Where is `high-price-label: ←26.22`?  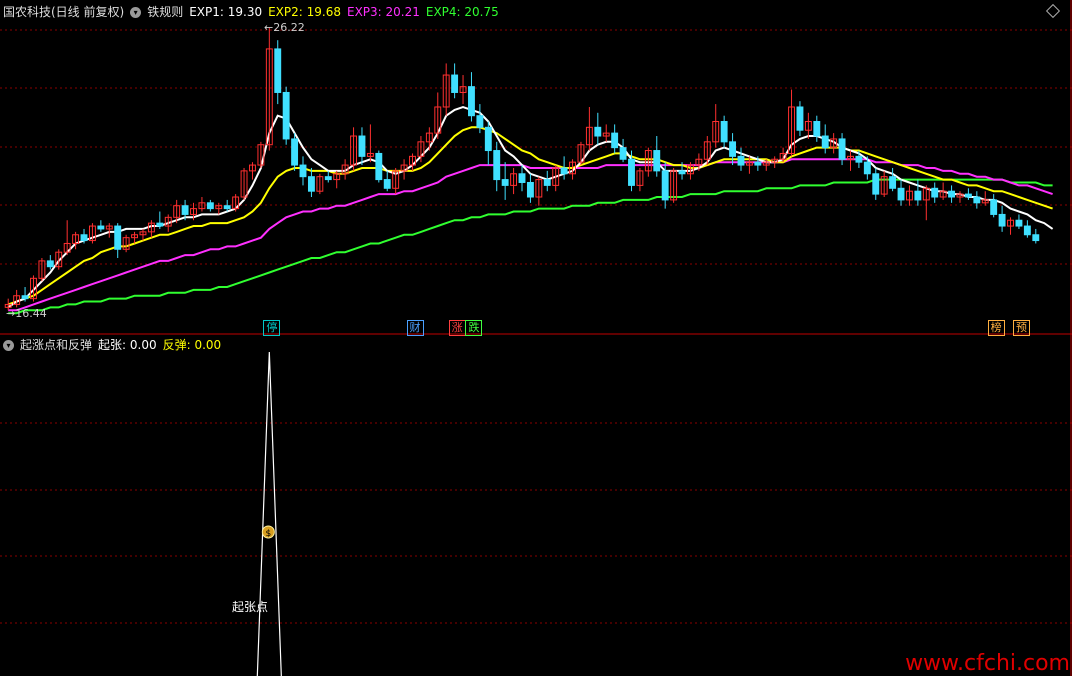
high-price-label: ←26.22 is located at coordinates (284, 27).